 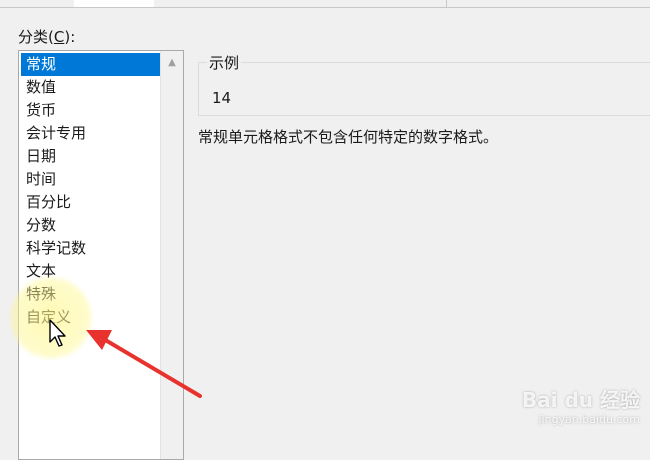 I want to click on category-item: 时间, so click(x=91, y=179).